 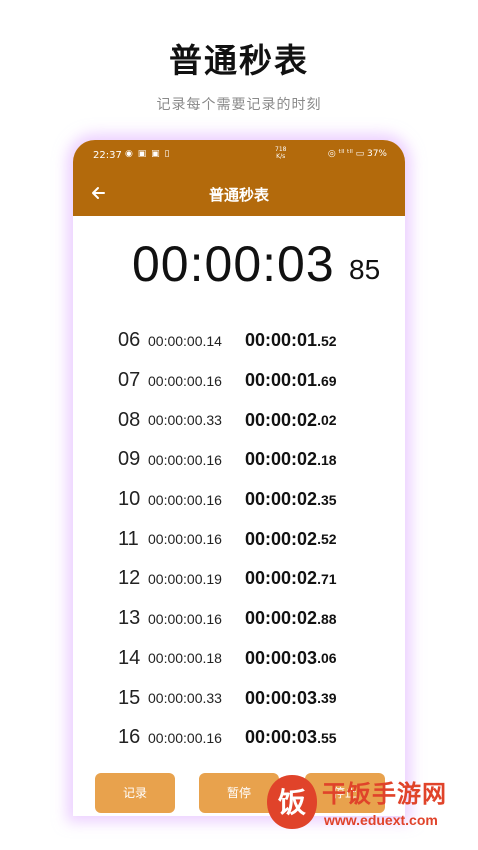 What do you see at coordinates (381, 820) in the screenshot?
I see `watermark-url: www.eduext.com` at bounding box center [381, 820].